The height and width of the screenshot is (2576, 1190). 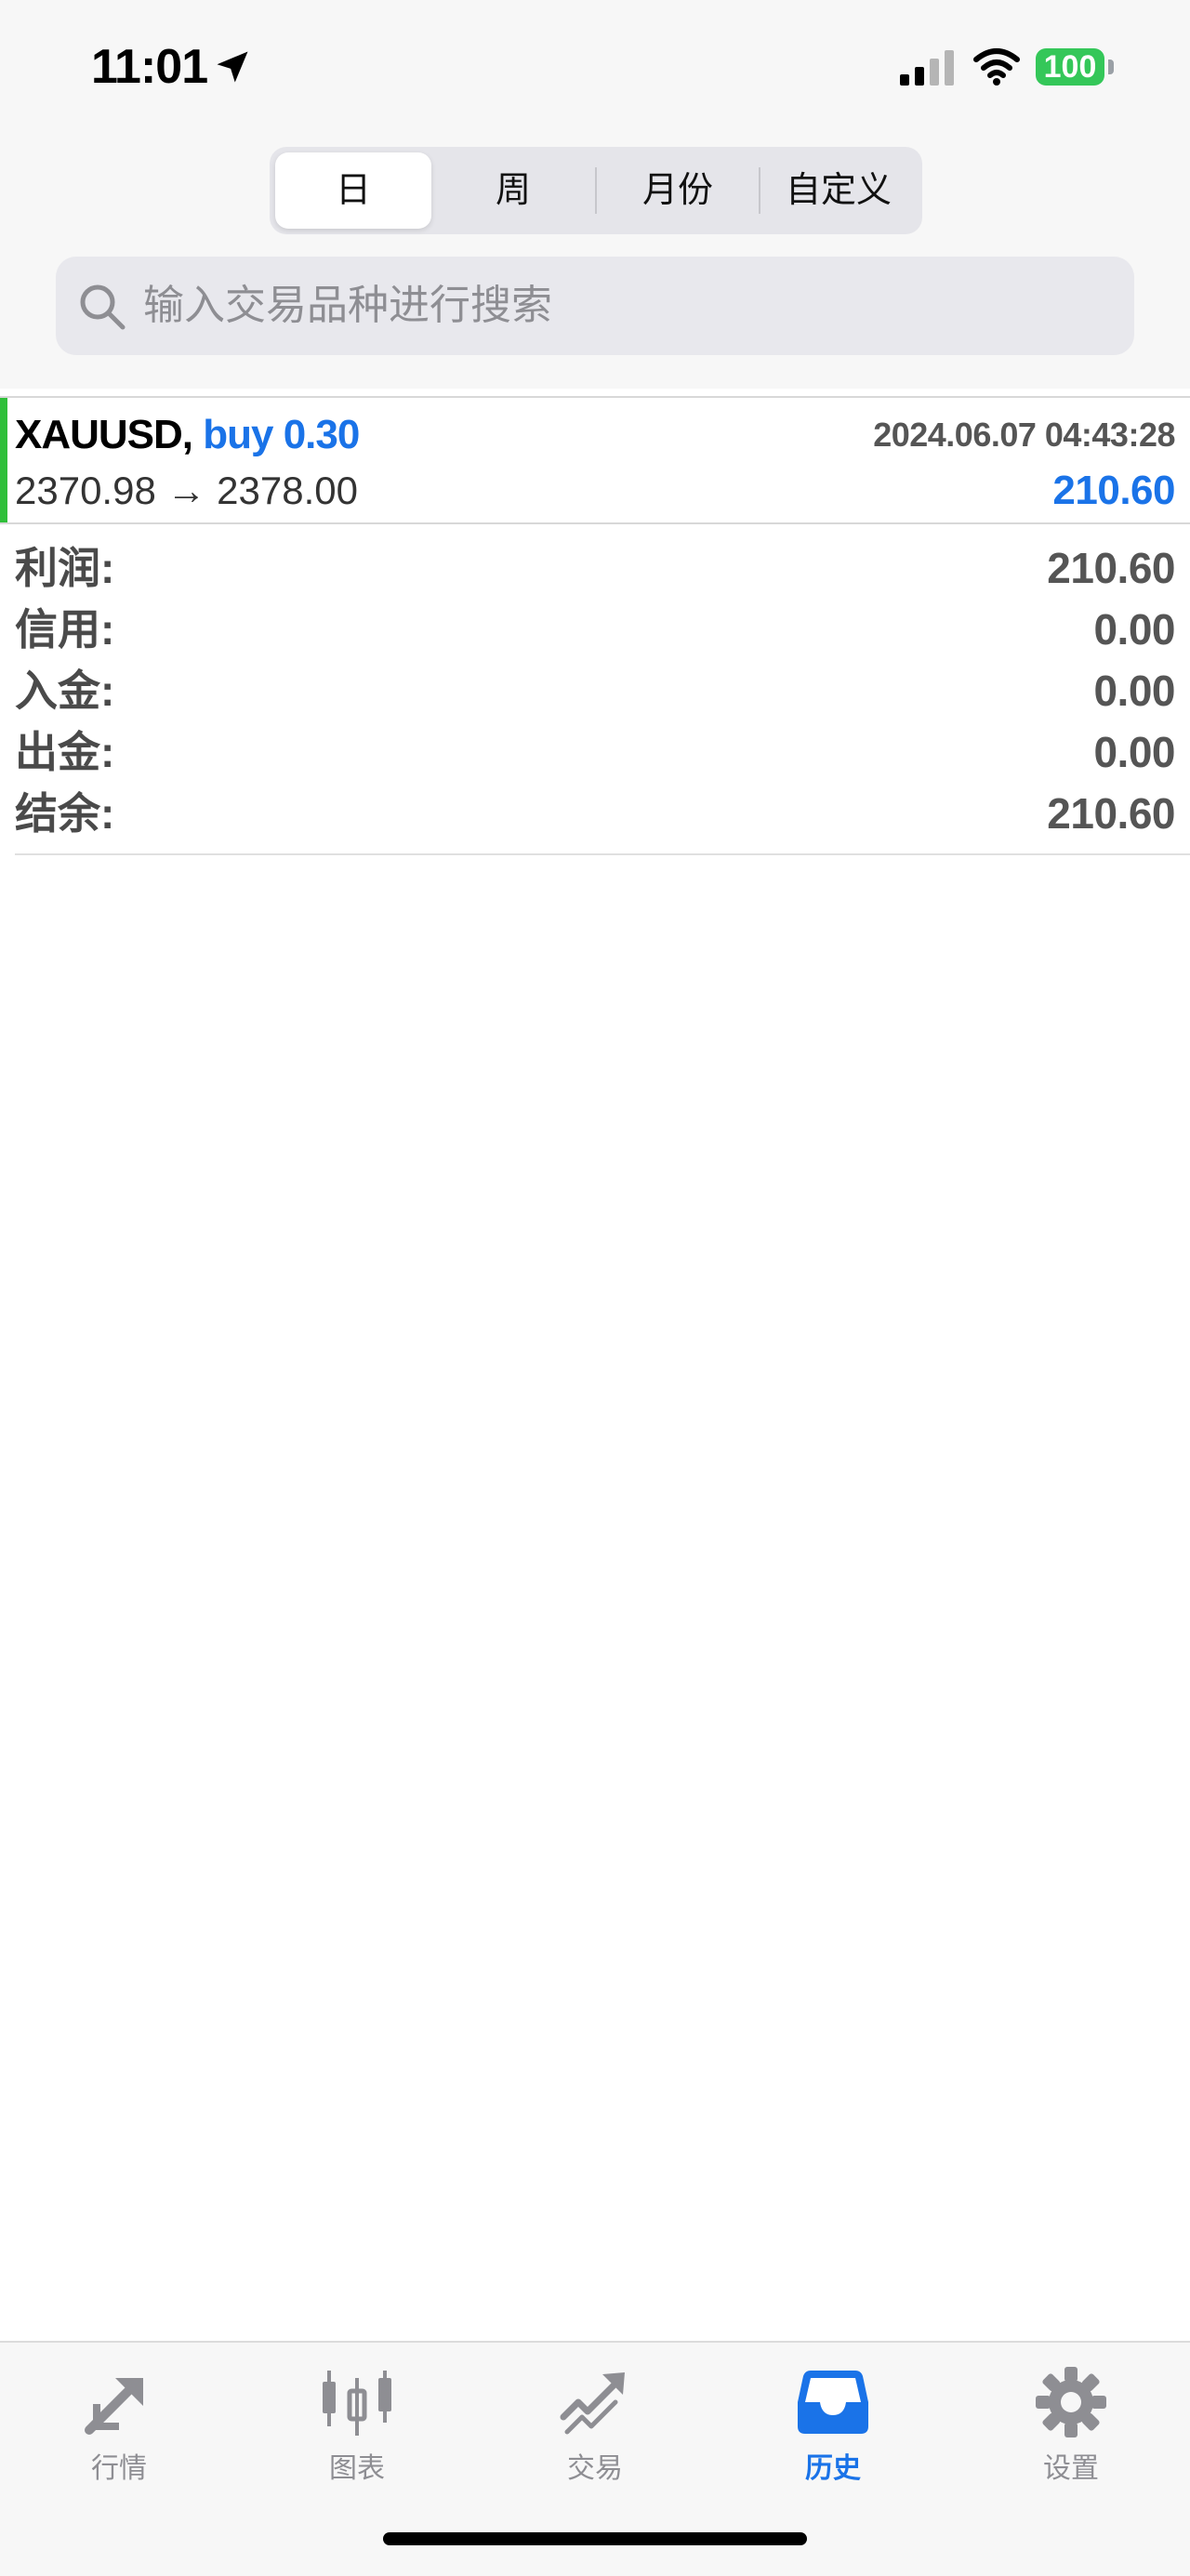 What do you see at coordinates (1113, 490) in the screenshot?
I see `deal-profit: 210.60` at bounding box center [1113, 490].